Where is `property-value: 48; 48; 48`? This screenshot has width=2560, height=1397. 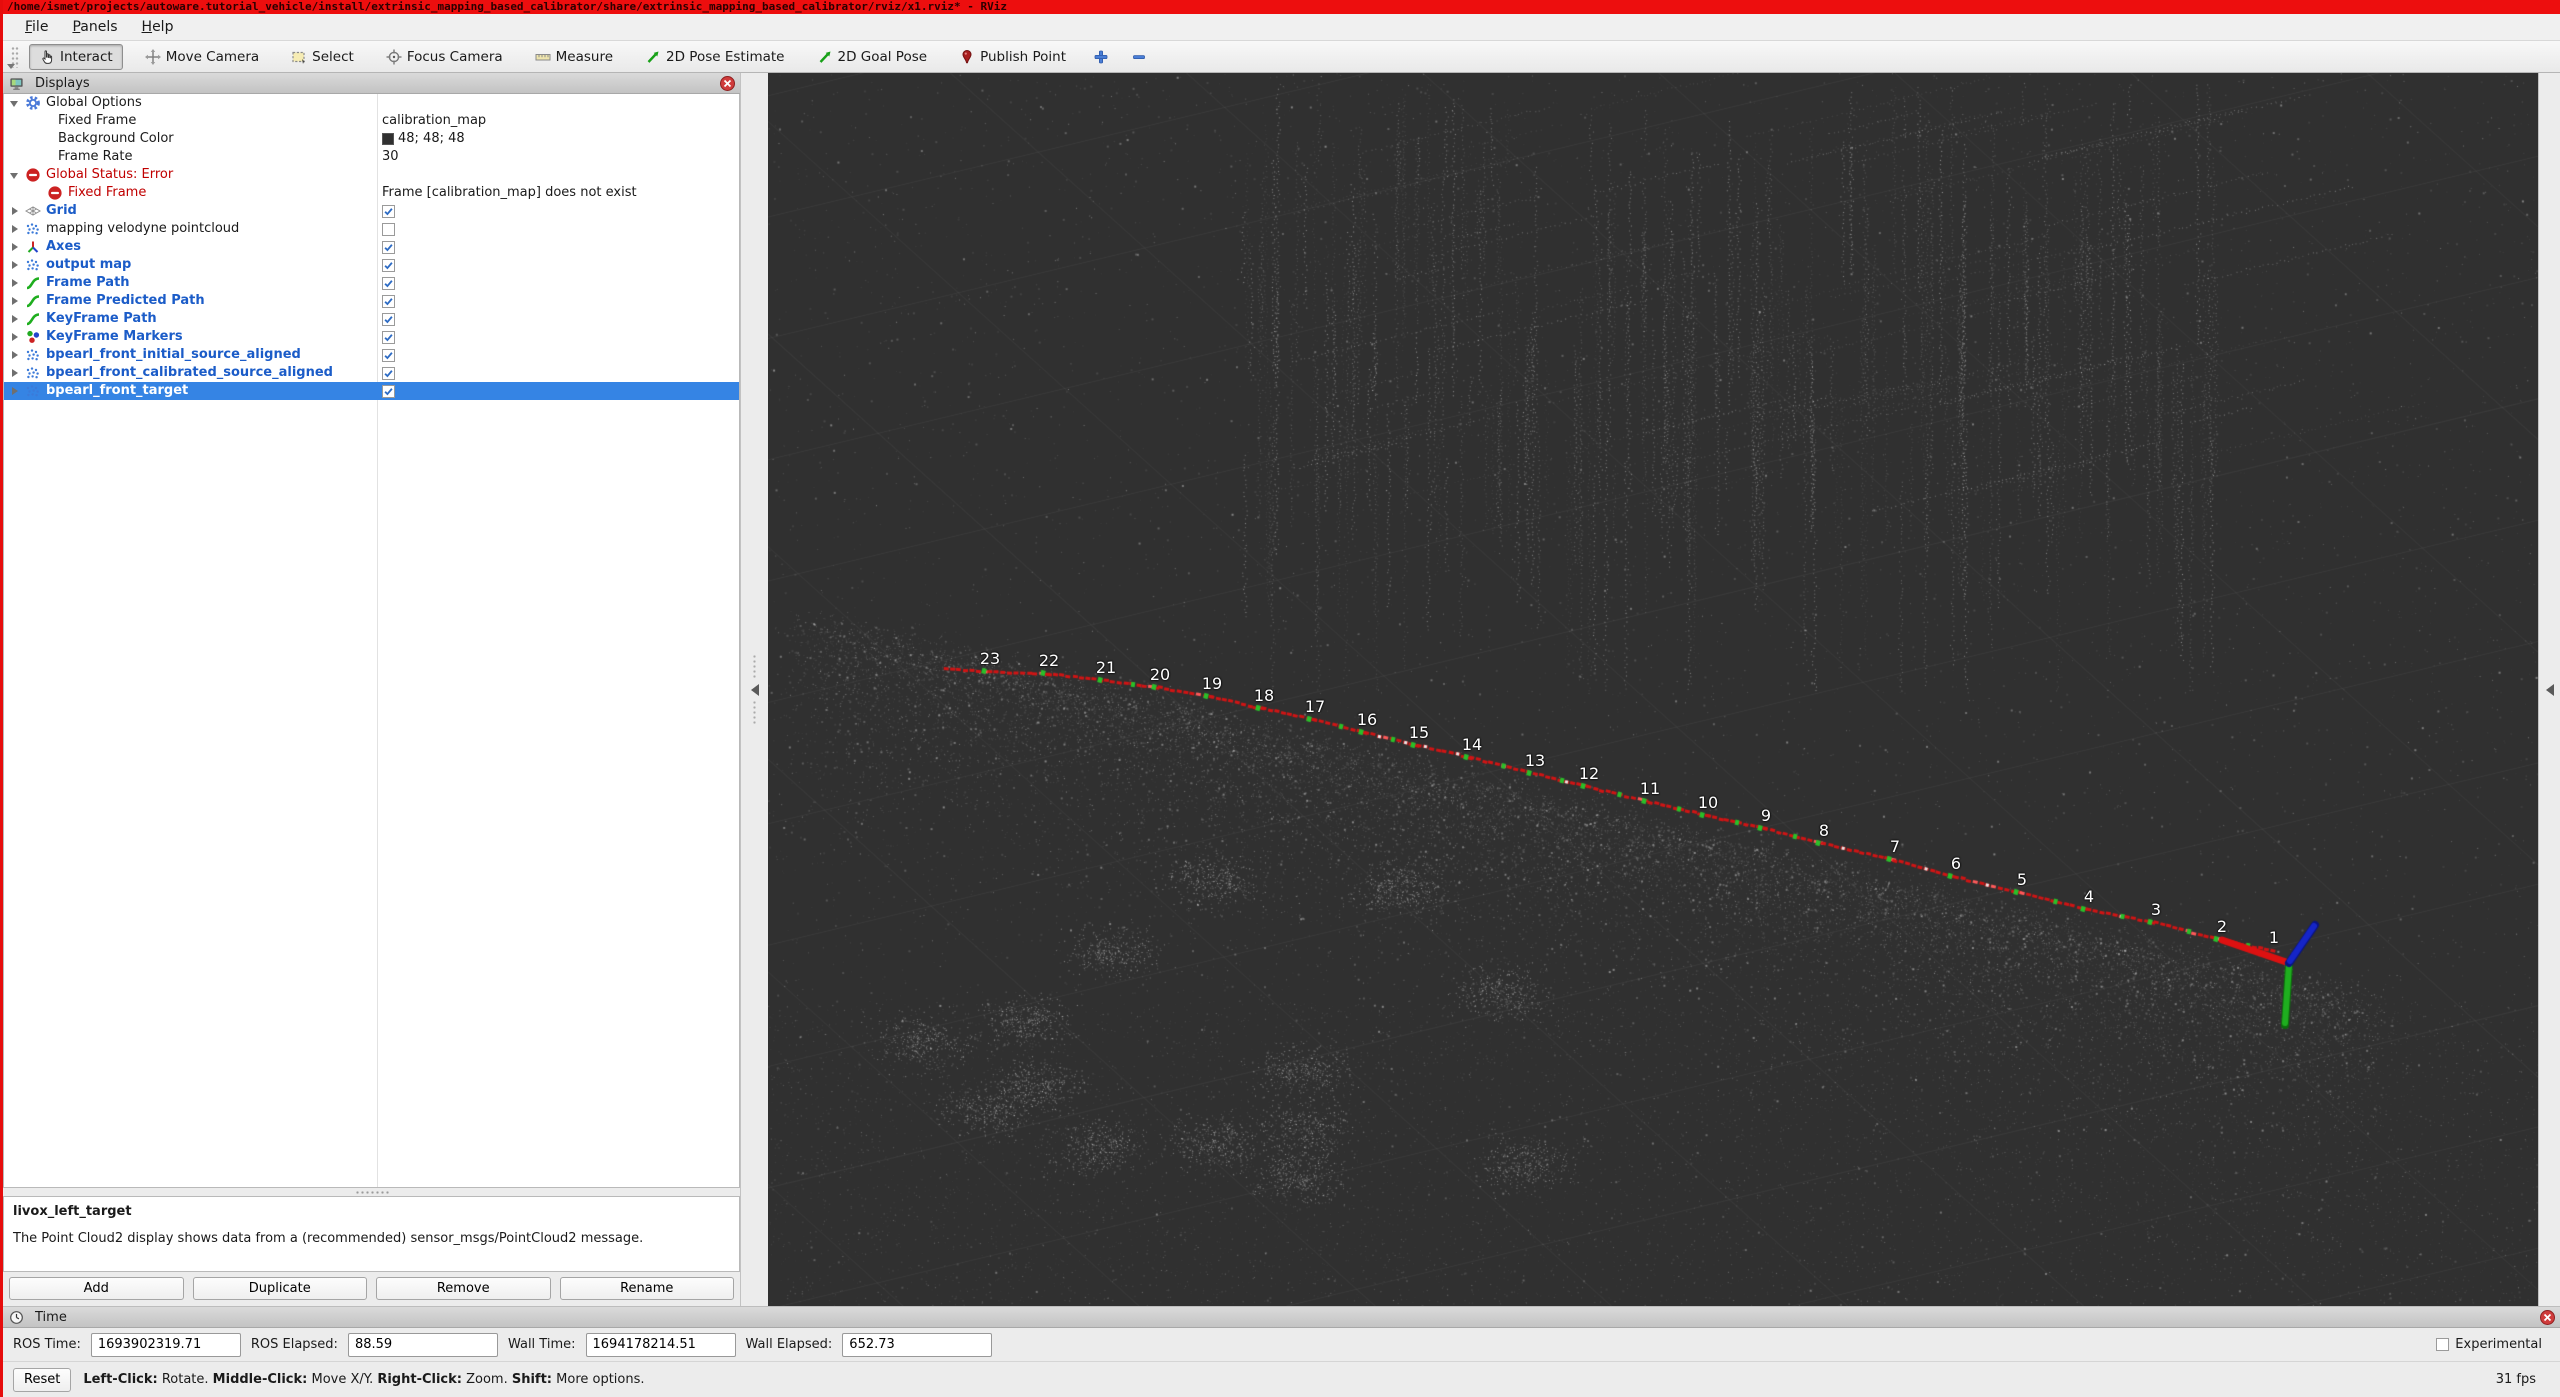
property-value: 48; 48; 48 is located at coordinates (431, 139).